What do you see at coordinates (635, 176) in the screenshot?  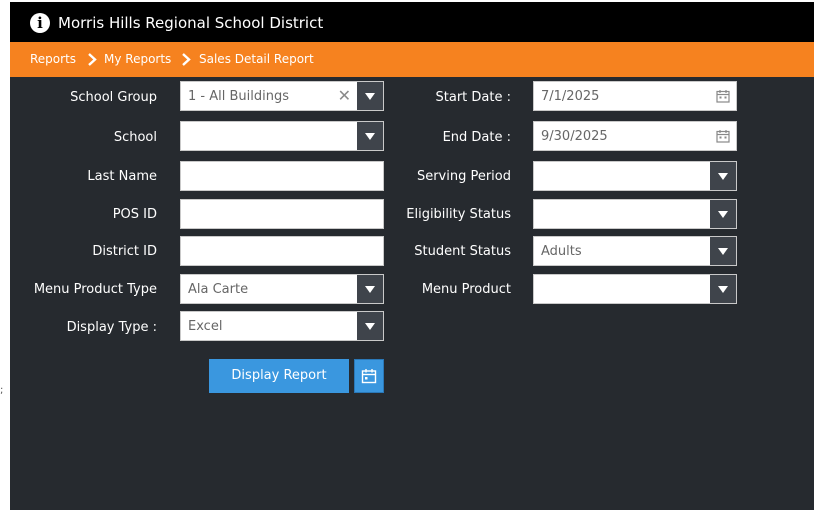 I see `serving-period-select` at bounding box center [635, 176].